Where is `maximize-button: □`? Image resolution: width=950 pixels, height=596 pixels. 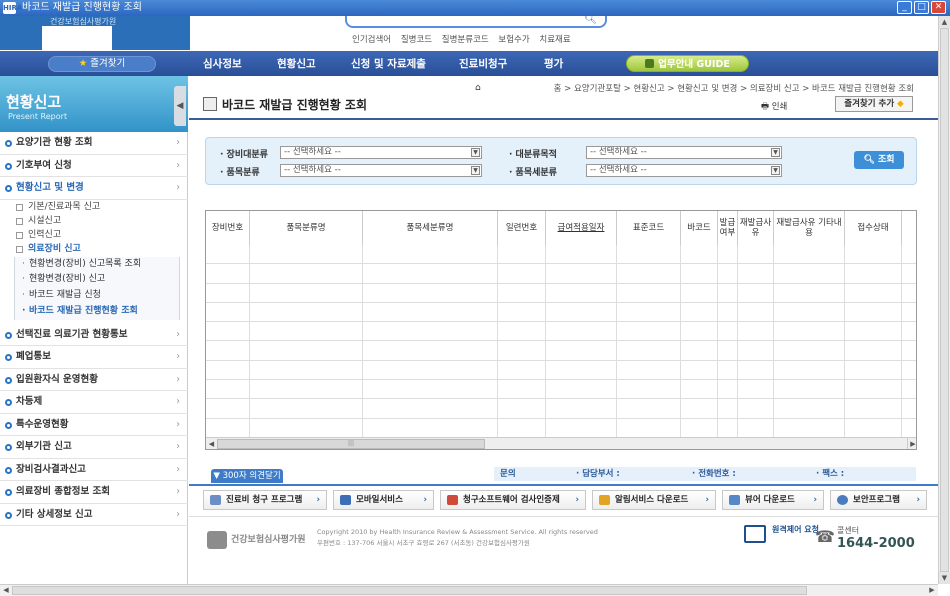
maximize-button: □ is located at coordinates (921, 7).